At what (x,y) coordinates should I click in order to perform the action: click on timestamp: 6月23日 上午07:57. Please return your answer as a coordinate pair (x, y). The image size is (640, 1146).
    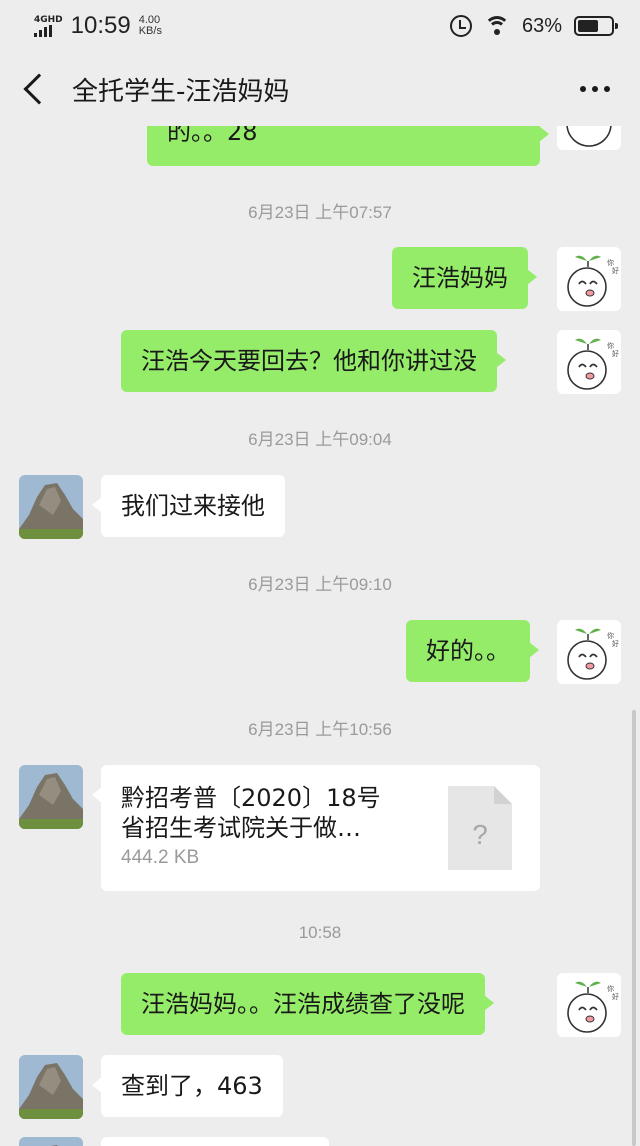
    Looking at the image, I should click on (320, 212).